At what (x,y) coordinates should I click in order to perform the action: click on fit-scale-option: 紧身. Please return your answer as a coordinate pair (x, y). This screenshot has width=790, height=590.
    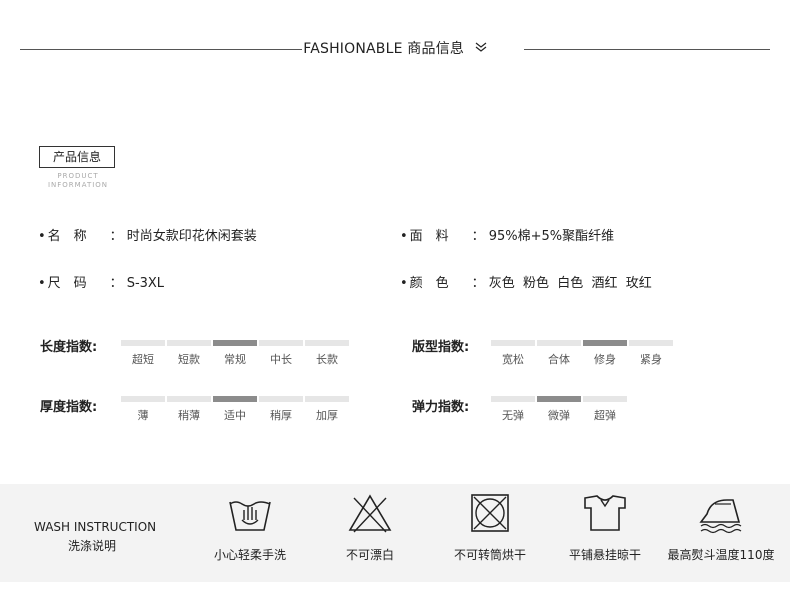
    Looking at the image, I should click on (651, 353).